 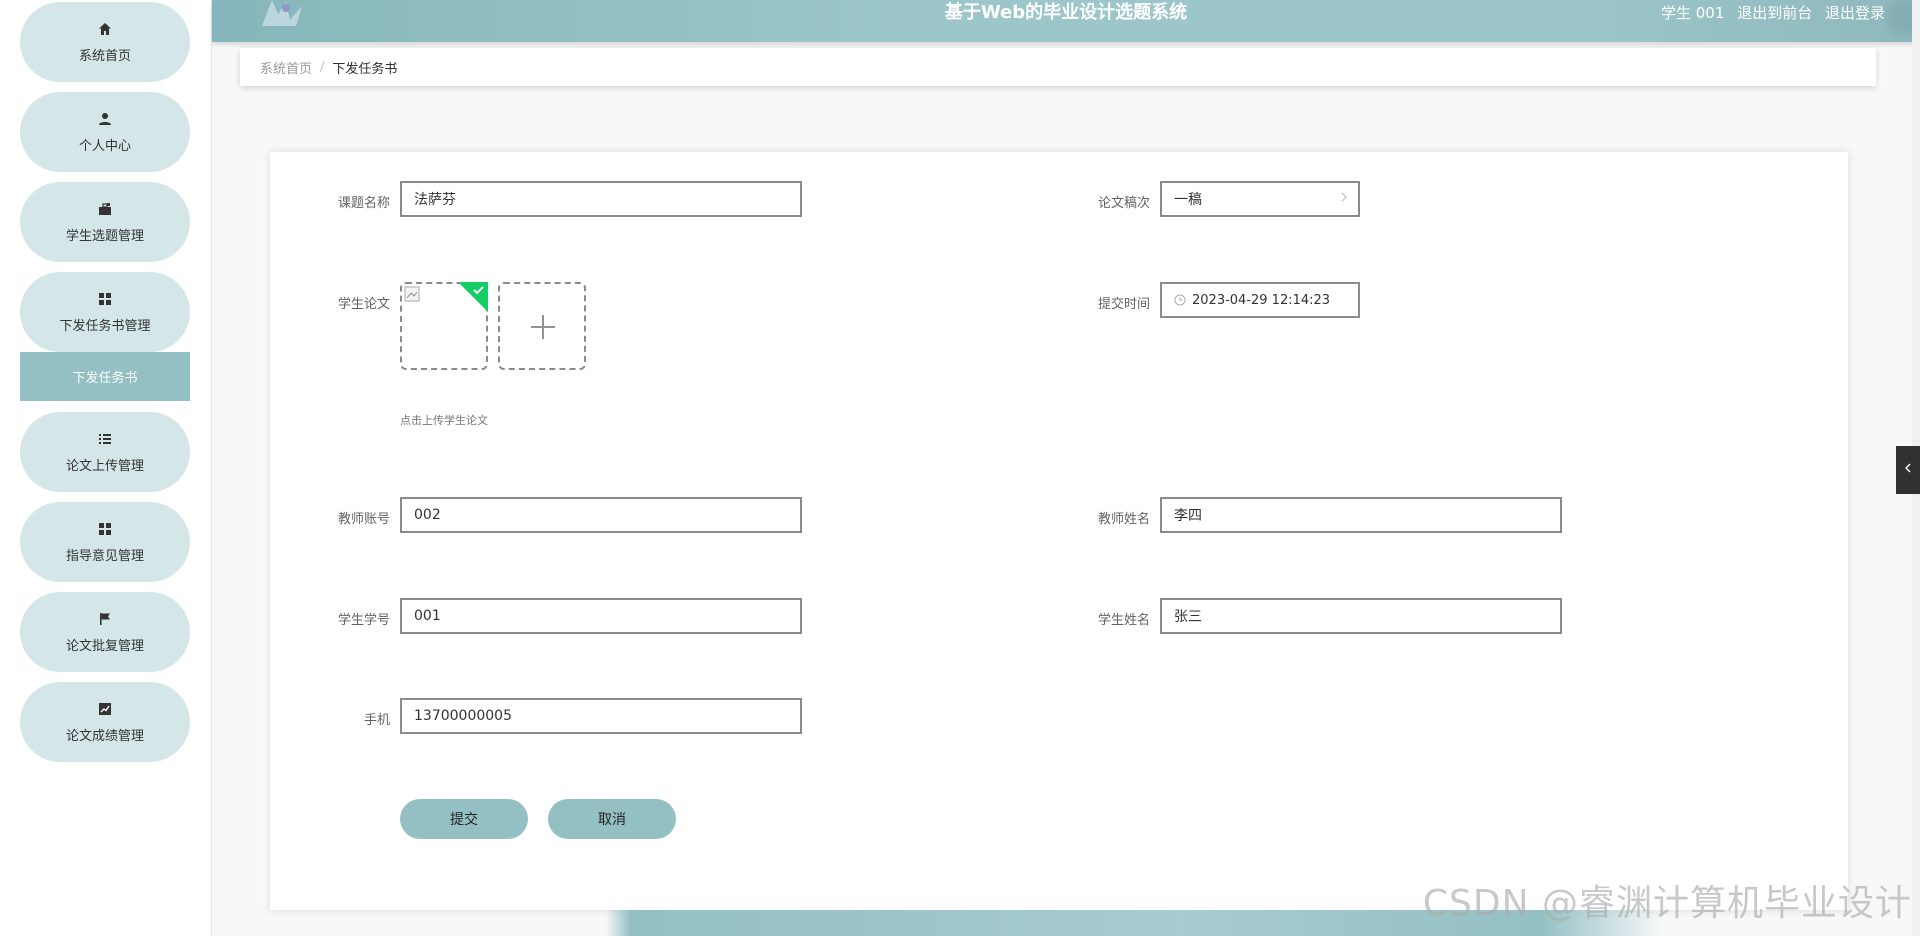 I want to click on sidebar-item-task-management: 下发任务书管理, so click(x=105, y=312).